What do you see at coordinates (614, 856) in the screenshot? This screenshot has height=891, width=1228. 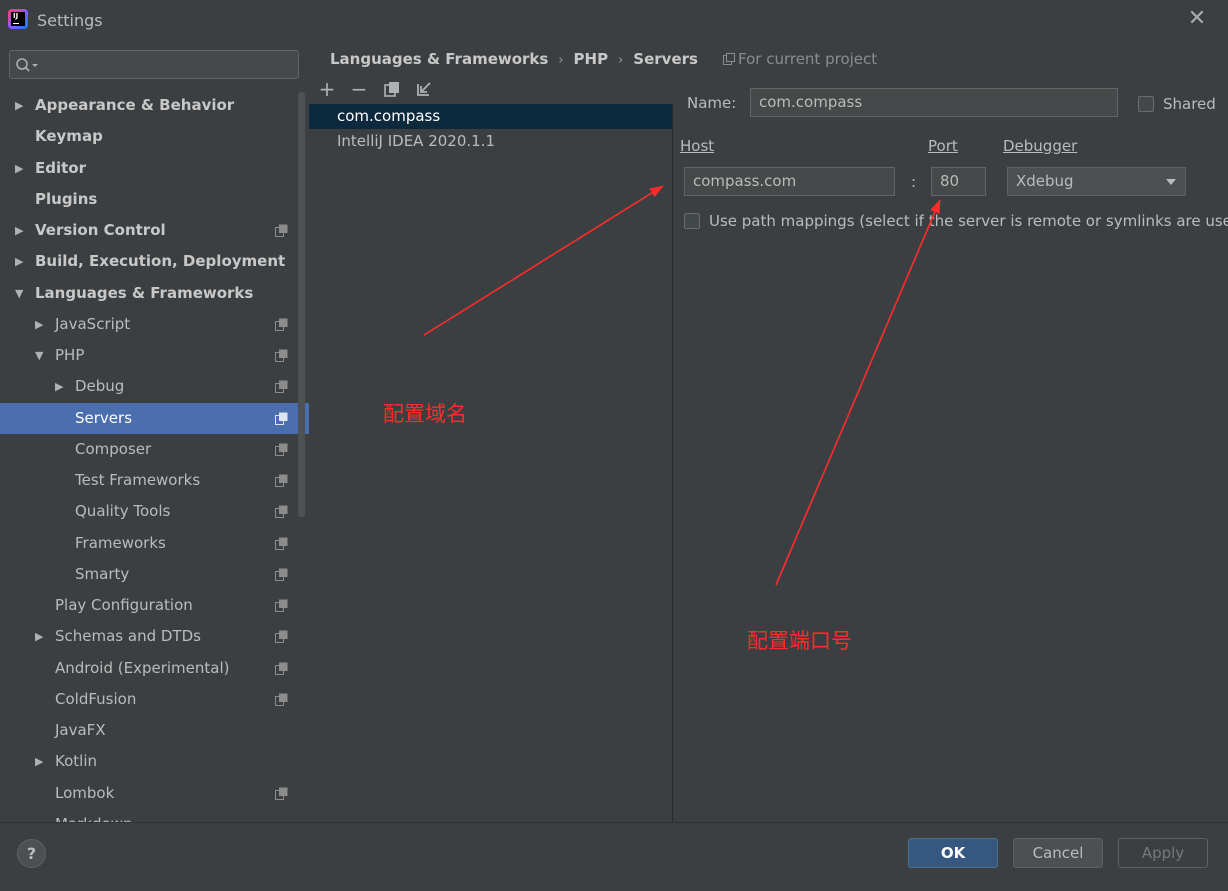 I see `dialog-footer: ? OK Cancel Apply` at bounding box center [614, 856].